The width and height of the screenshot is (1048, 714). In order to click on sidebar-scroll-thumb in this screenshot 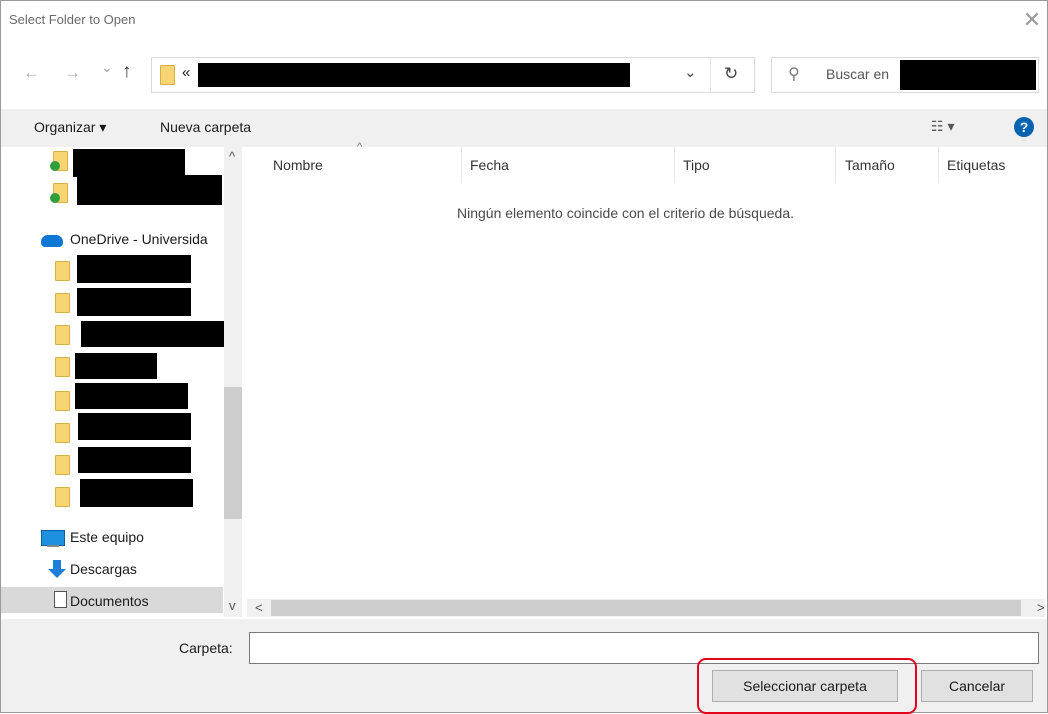, I will do `click(233, 453)`.